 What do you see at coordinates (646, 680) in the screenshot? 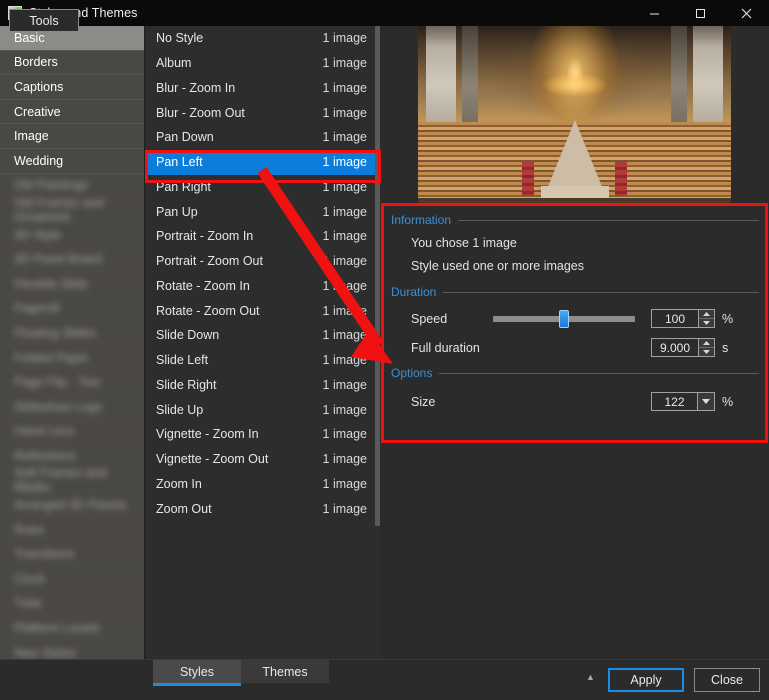
I see `apply-button: Apply` at bounding box center [646, 680].